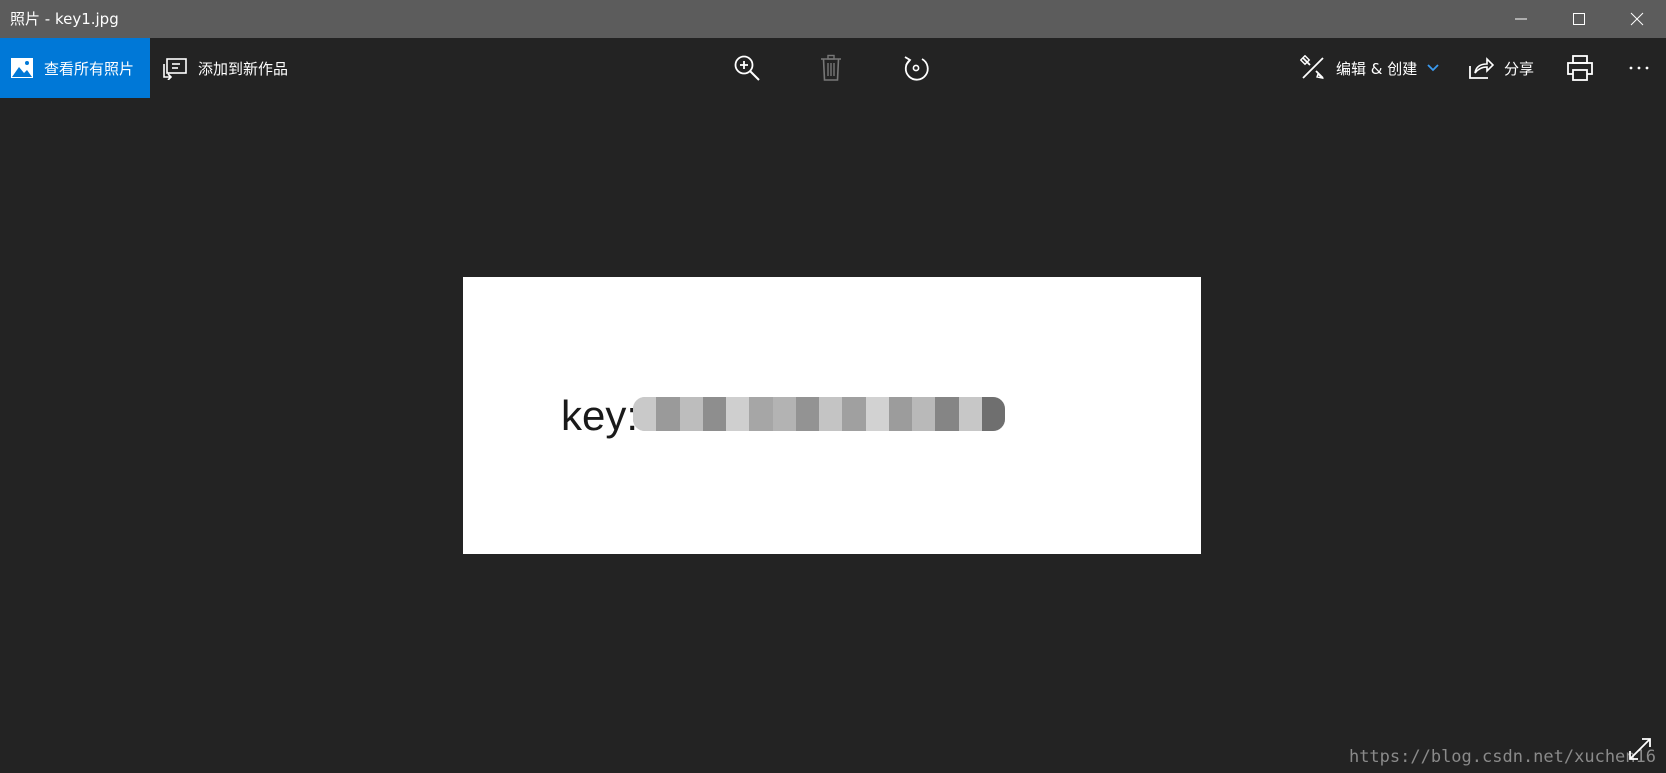  I want to click on maximize-button, so click(1579, 19).